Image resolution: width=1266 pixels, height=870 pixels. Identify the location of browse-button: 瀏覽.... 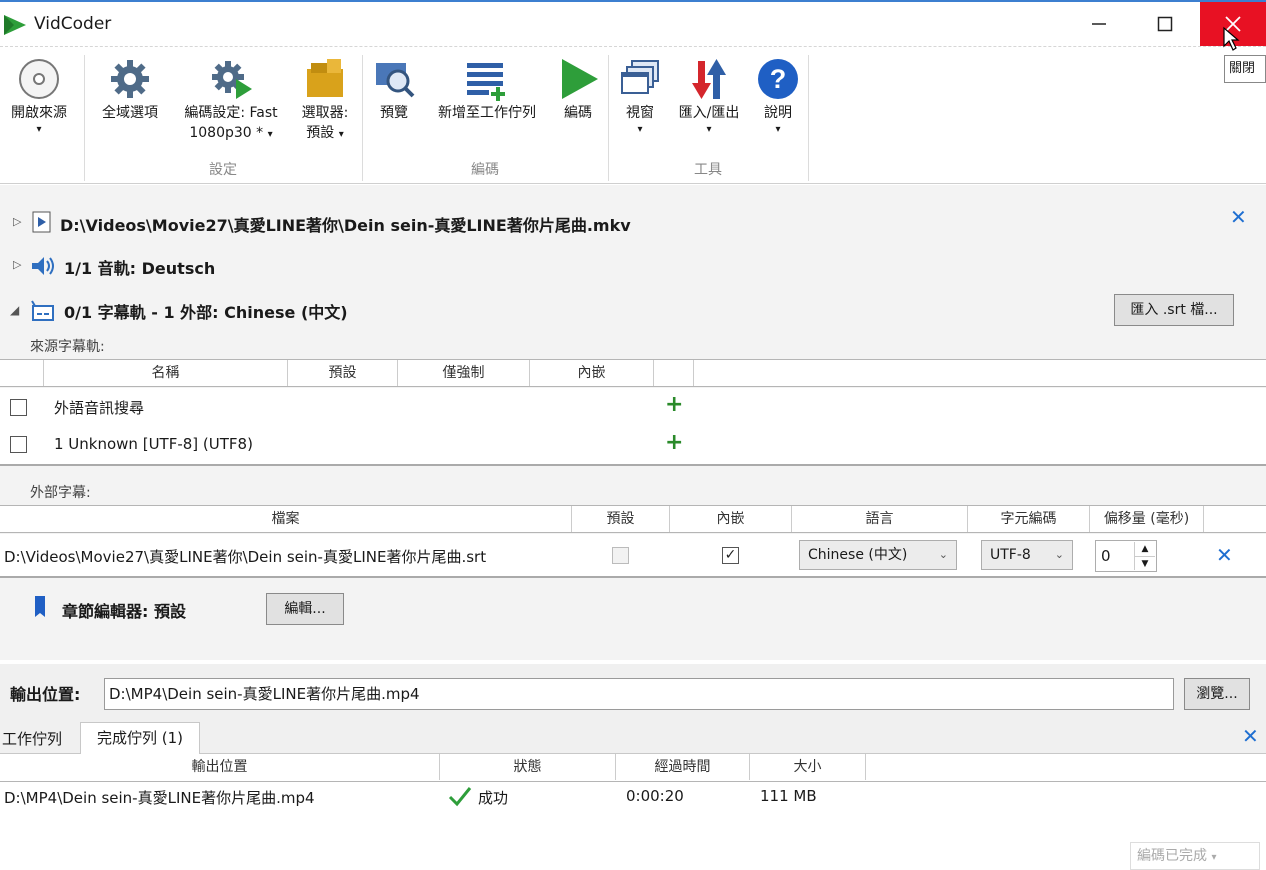
(1217, 694).